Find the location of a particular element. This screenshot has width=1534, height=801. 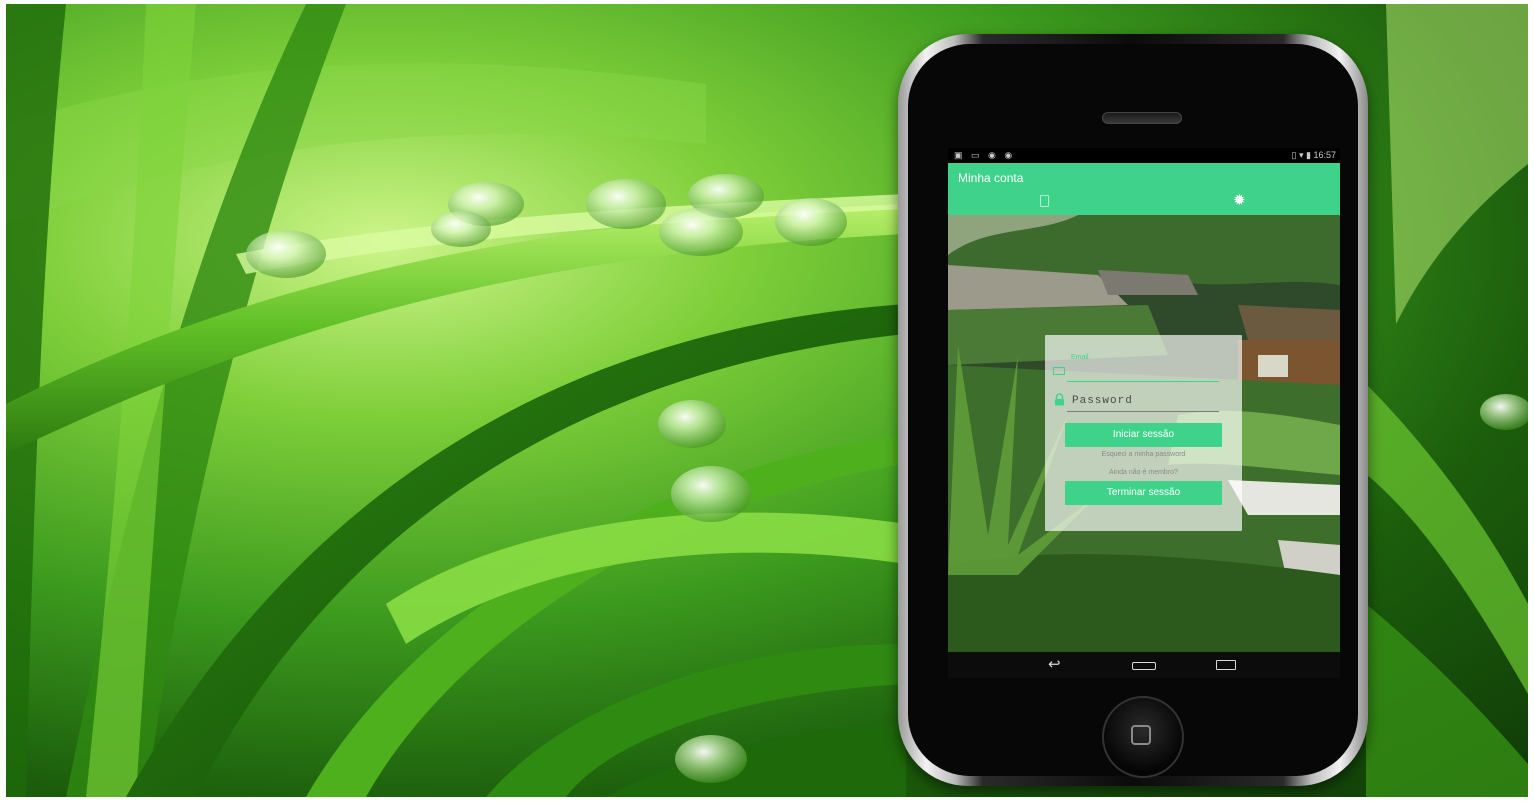

gear-icon: ✹ is located at coordinates (1239, 200).